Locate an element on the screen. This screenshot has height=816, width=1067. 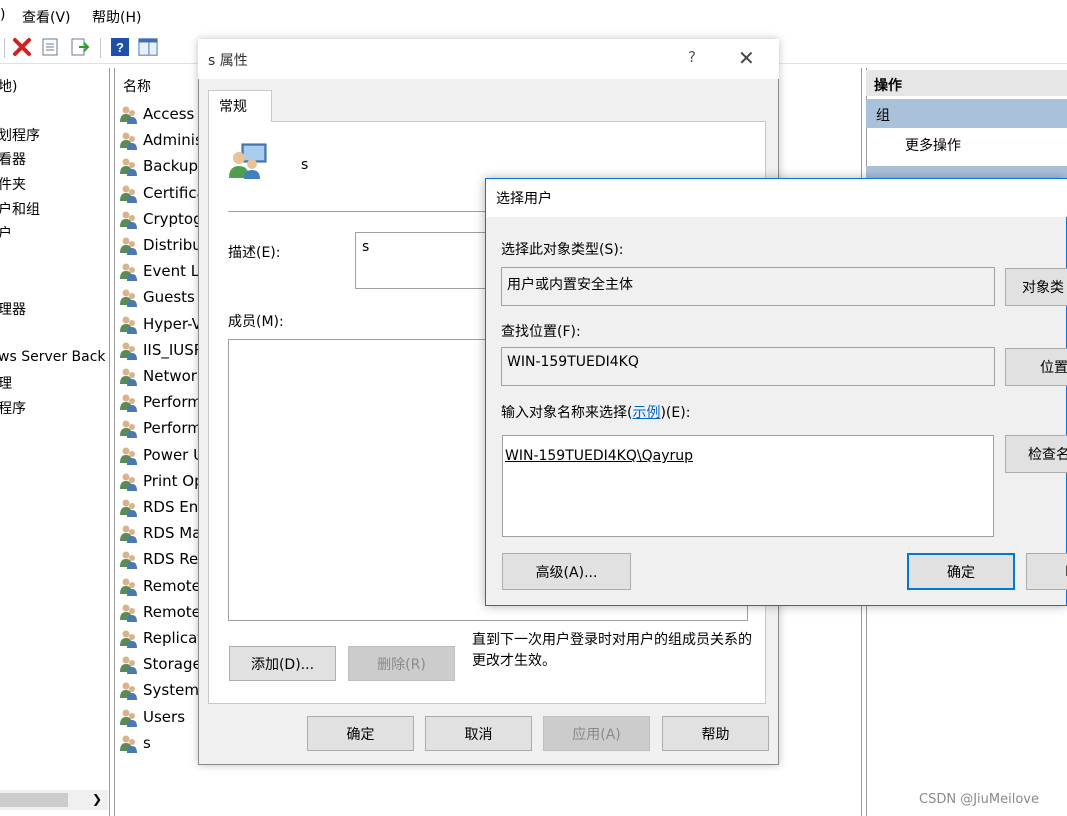
tree-item: 理器 is located at coordinates (13, 309).